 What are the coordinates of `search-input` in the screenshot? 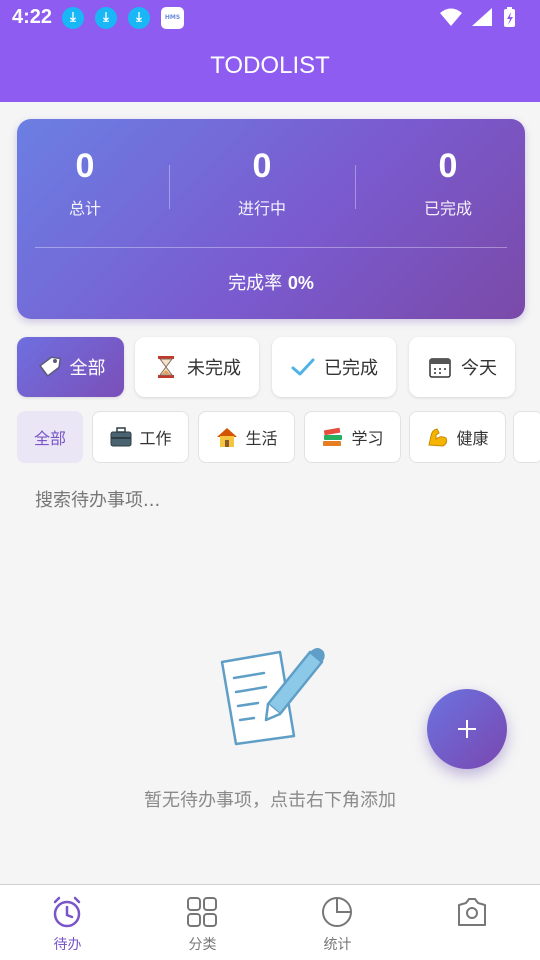 It's located at (257, 500).